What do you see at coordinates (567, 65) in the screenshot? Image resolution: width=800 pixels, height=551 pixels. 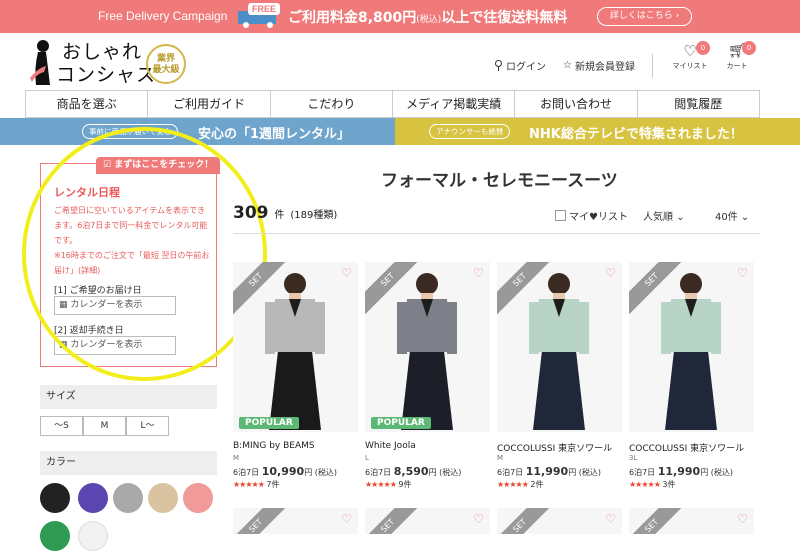 I see `star-icon: ☆` at bounding box center [567, 65].